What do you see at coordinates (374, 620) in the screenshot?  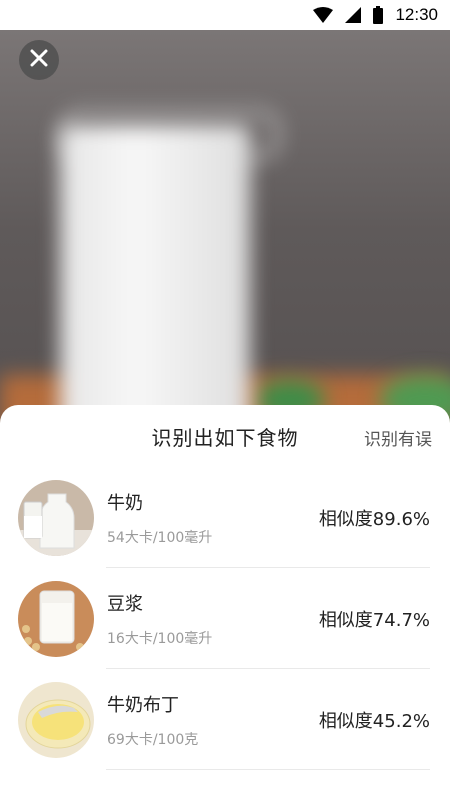 I see `food-similarity: 相似度74.7%` at bounding box center [374, 620].